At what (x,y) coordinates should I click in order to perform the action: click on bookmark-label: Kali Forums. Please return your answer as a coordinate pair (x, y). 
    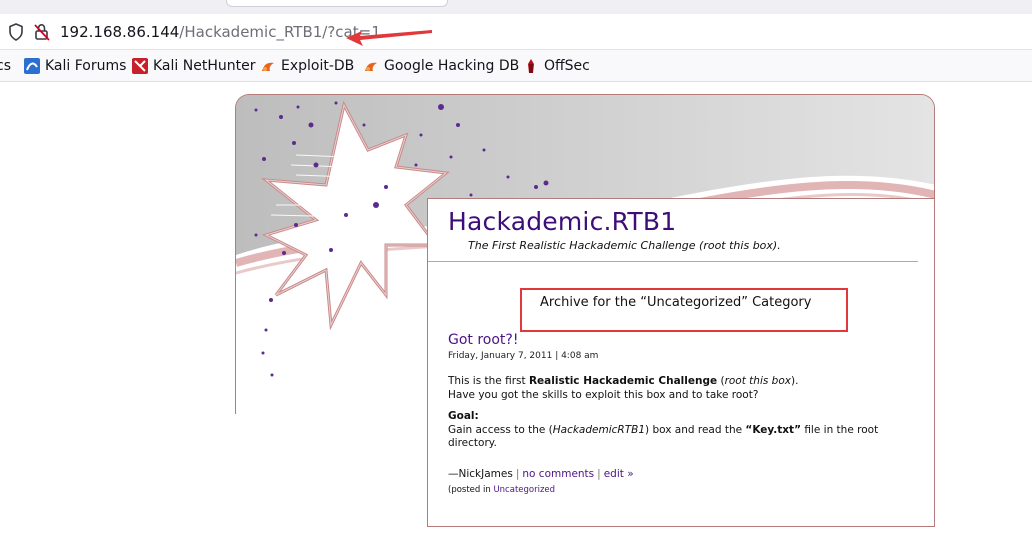
    Looking at the image, I should click on (86, 66).